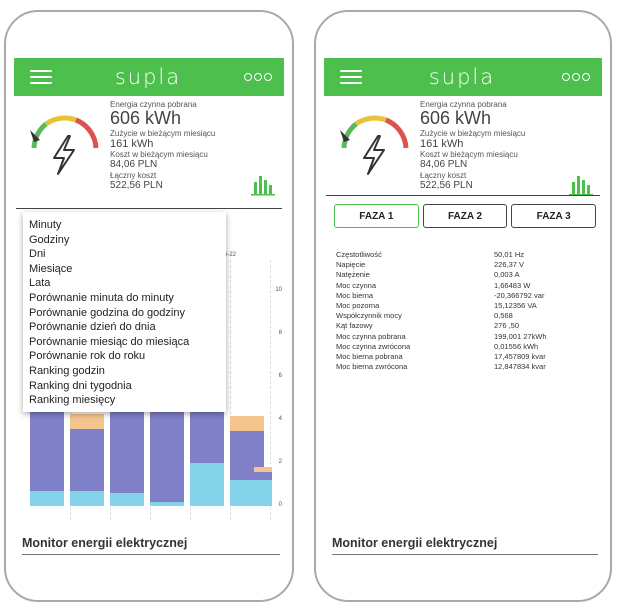 The height and width of the screenshot is (610, 621). What do you see at coordinates (127, 313) in the screenshot?
I see `dropdown-option: Porównanie godzina do godziny` at bounding box center [127, 313].